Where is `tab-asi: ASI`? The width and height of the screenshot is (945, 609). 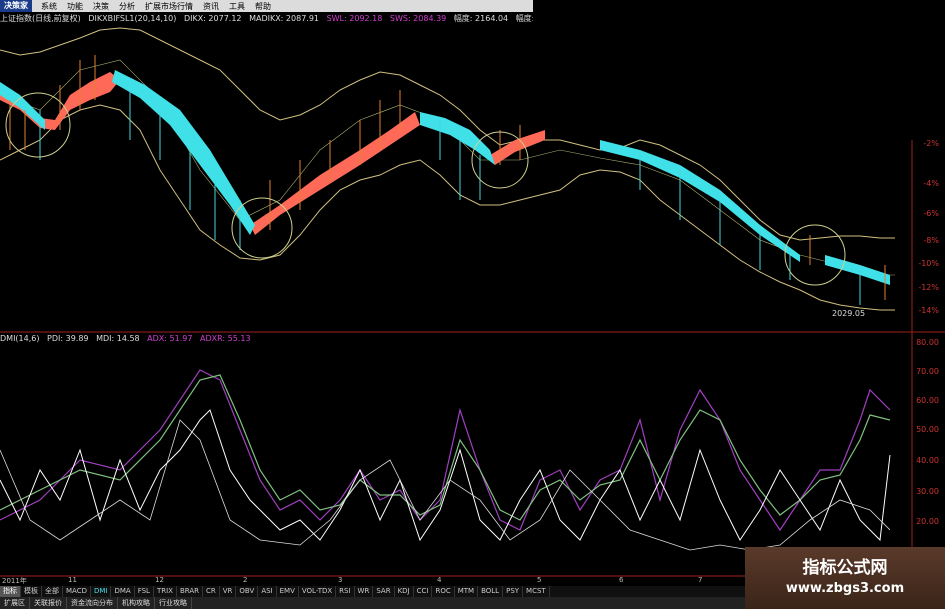 tab-asi: ASI is located at coordinates (267, 591).